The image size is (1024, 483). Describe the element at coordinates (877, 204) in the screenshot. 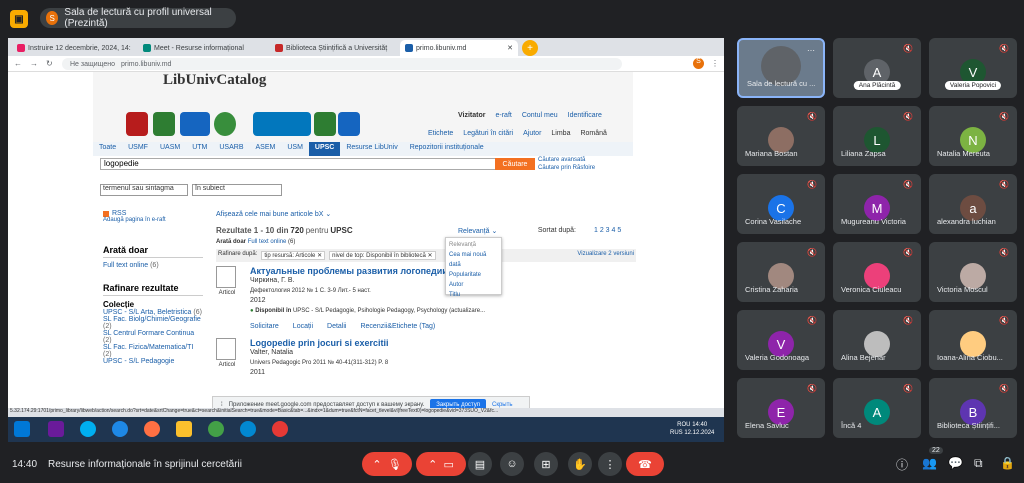

I see `participant-tile: M Mugureanu Victoria 🔇` at that location.